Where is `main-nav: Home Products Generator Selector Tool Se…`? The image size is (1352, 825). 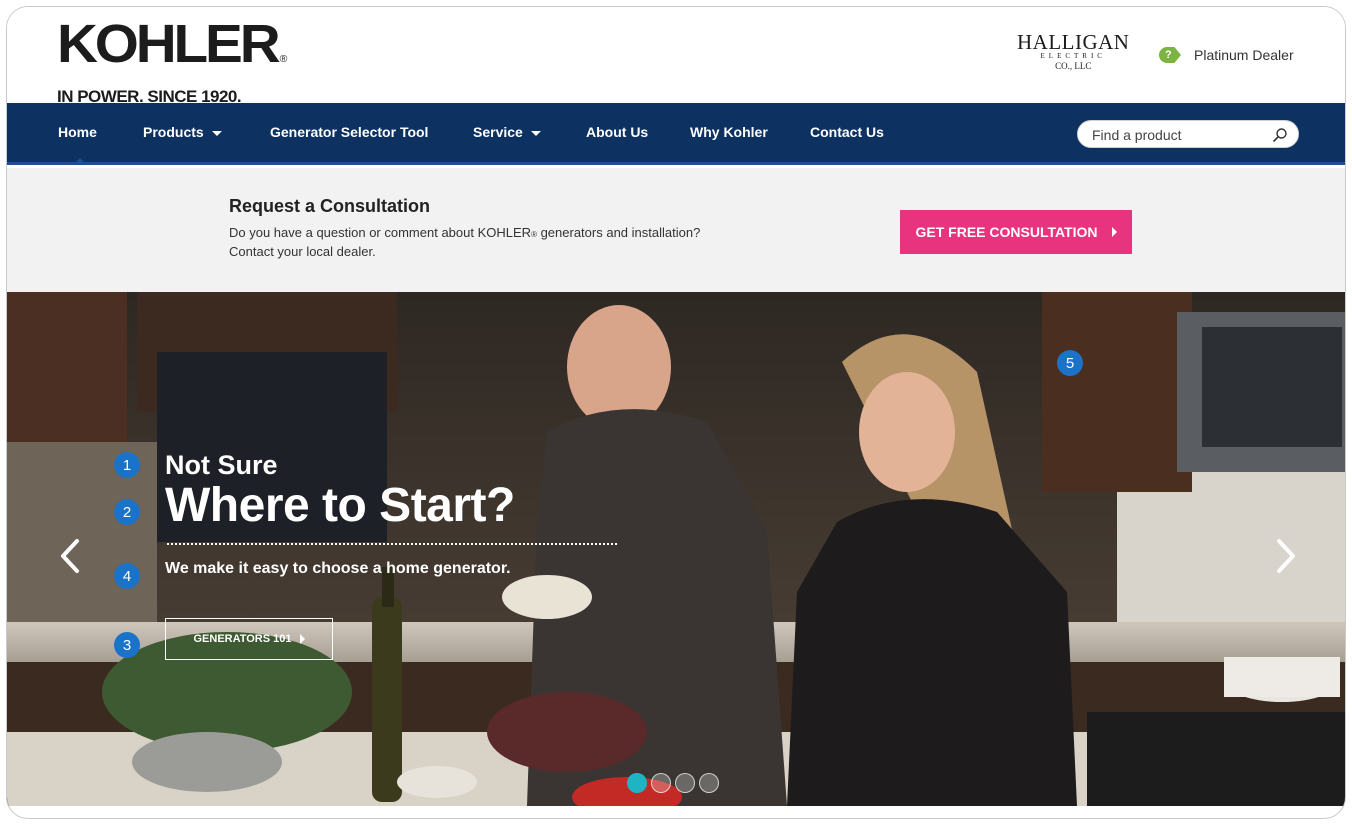
main-nav: Home Products Generator Selector Tool Se… is located at coordinates (676, 134).